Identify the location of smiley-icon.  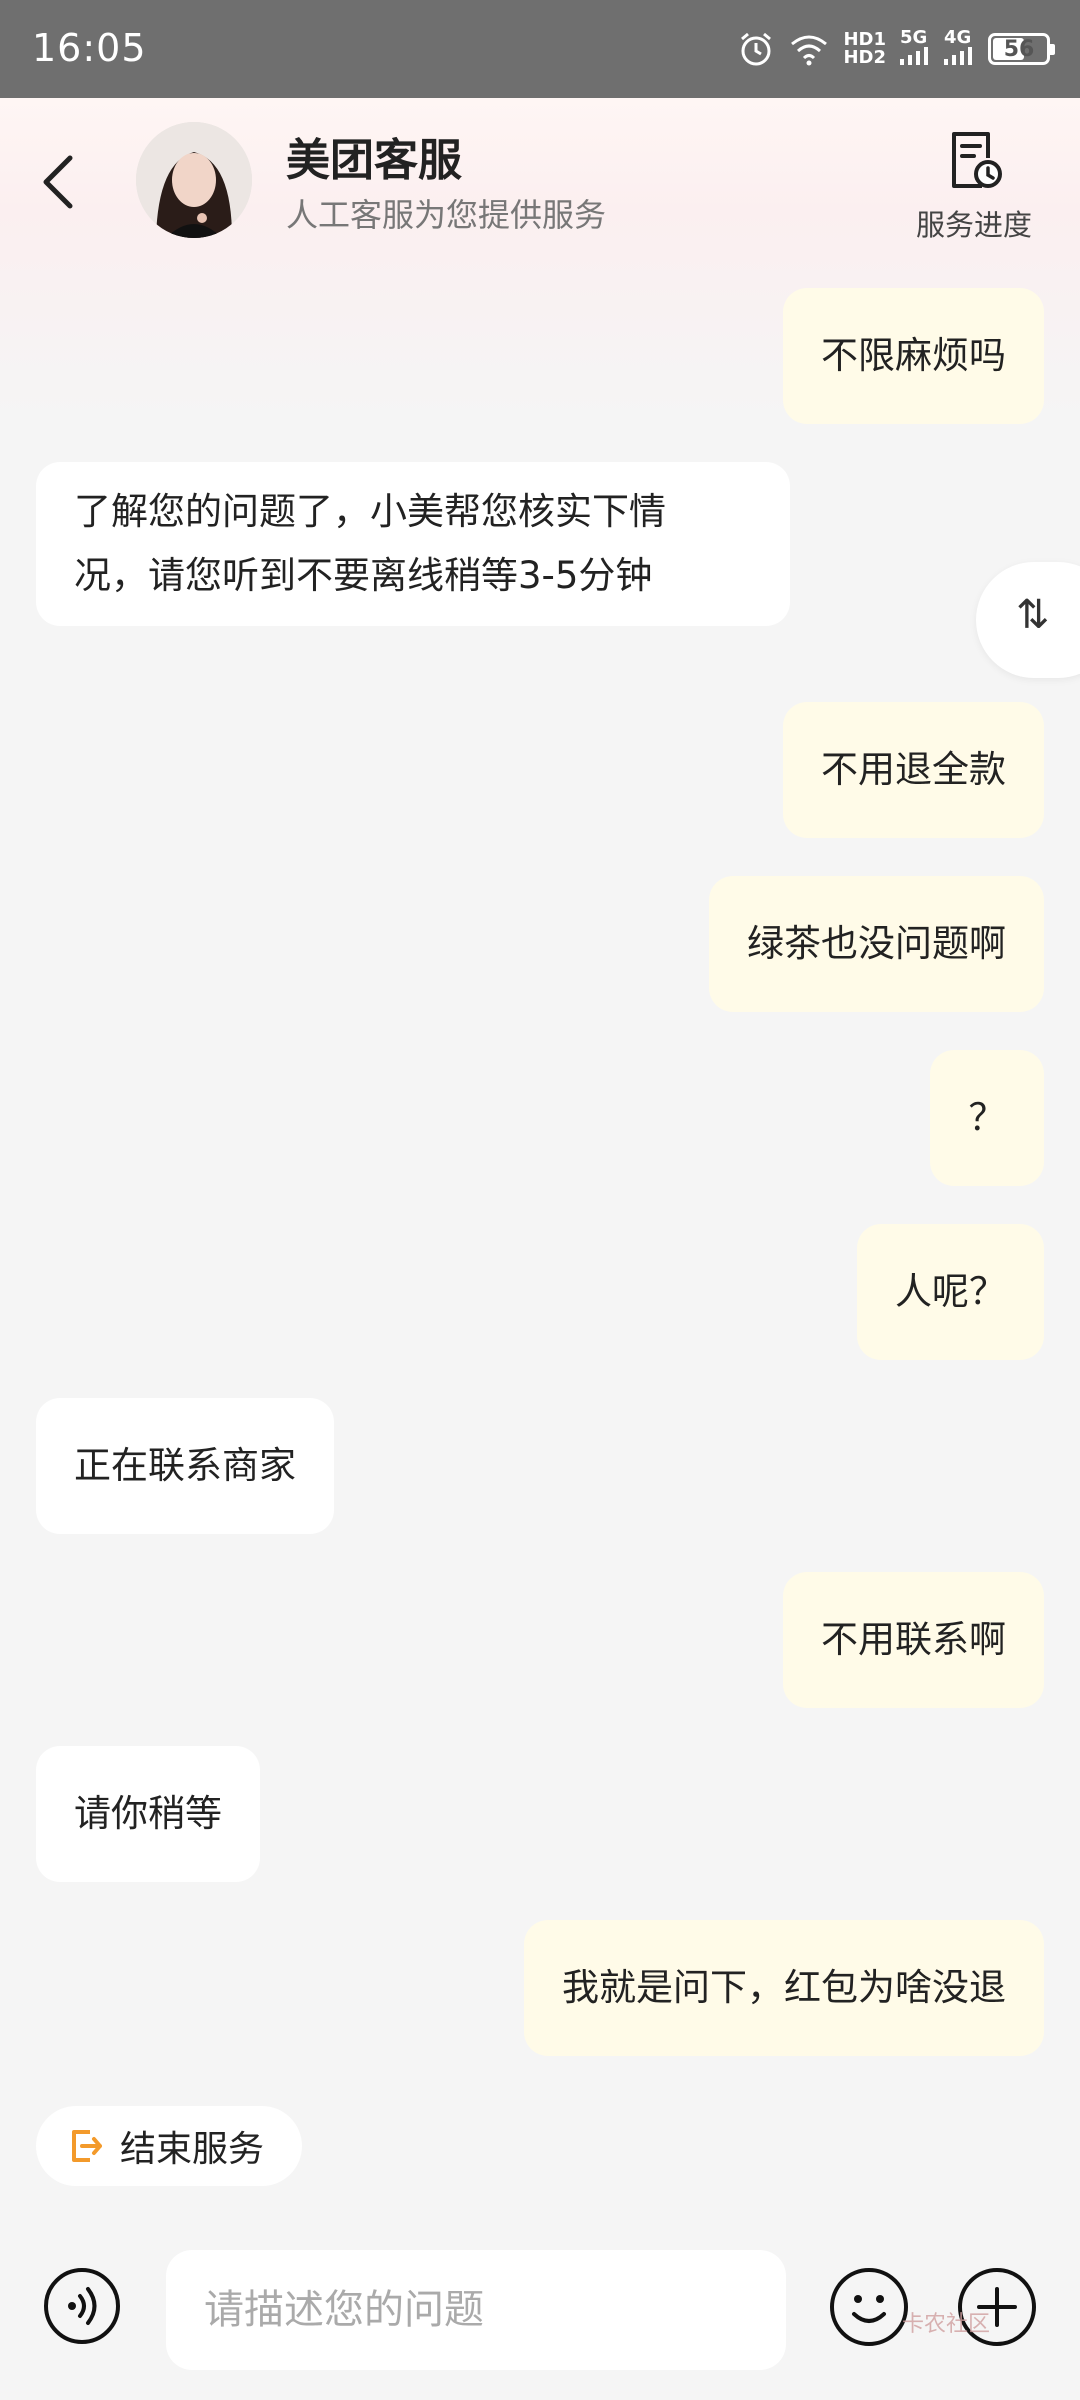
(869, 2309).